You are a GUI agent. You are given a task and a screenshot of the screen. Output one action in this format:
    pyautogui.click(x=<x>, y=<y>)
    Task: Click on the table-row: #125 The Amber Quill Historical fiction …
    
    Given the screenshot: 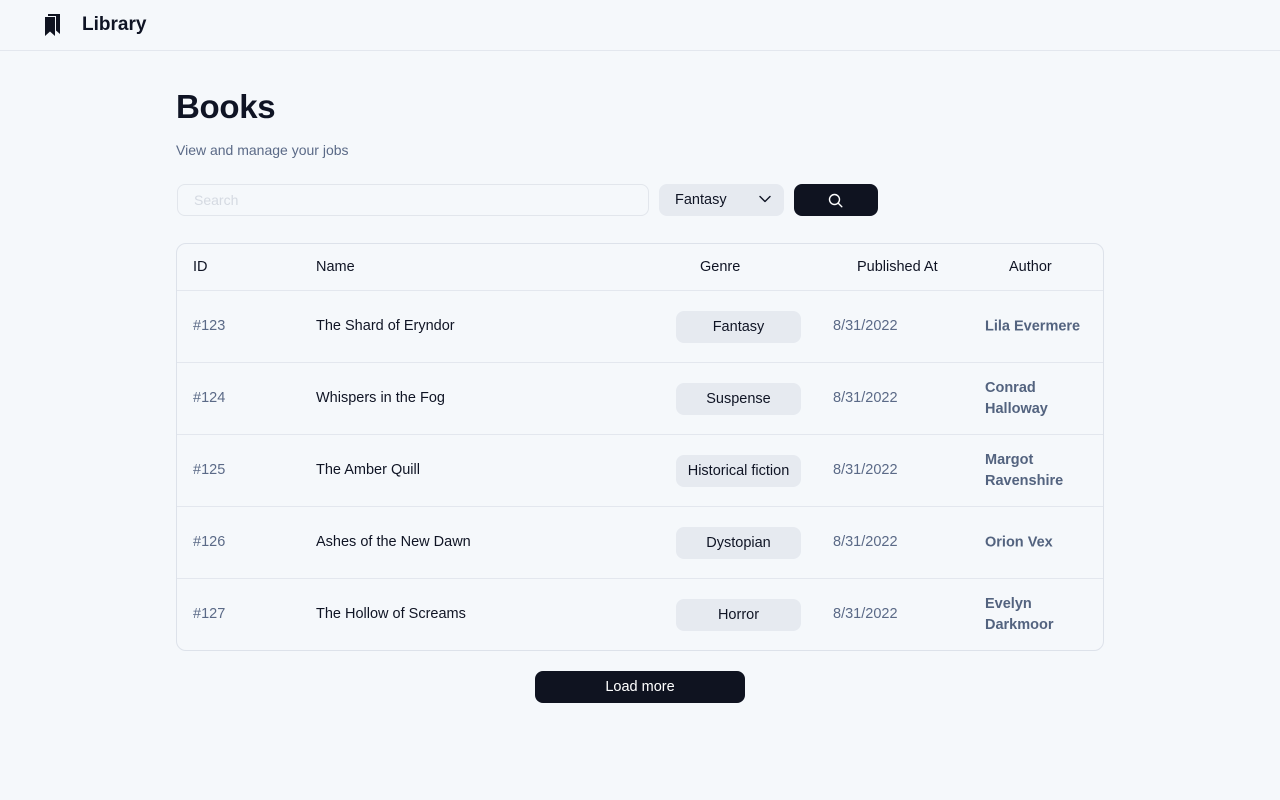 What is the action you would take?
    pyautogui.click(x=640, y=471)
    